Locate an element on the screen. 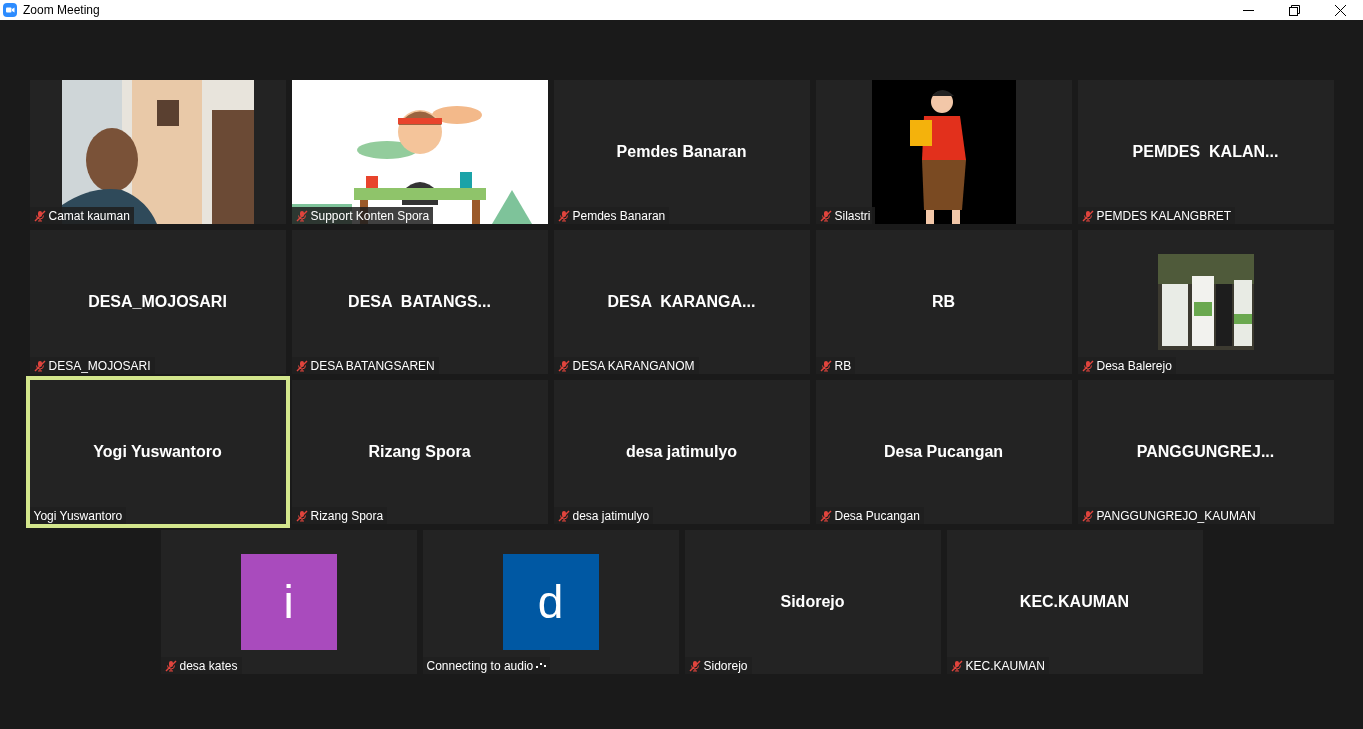 The width and height of the screenshot is (1363, 729). avatar: d is located at coordinates (550, 602).